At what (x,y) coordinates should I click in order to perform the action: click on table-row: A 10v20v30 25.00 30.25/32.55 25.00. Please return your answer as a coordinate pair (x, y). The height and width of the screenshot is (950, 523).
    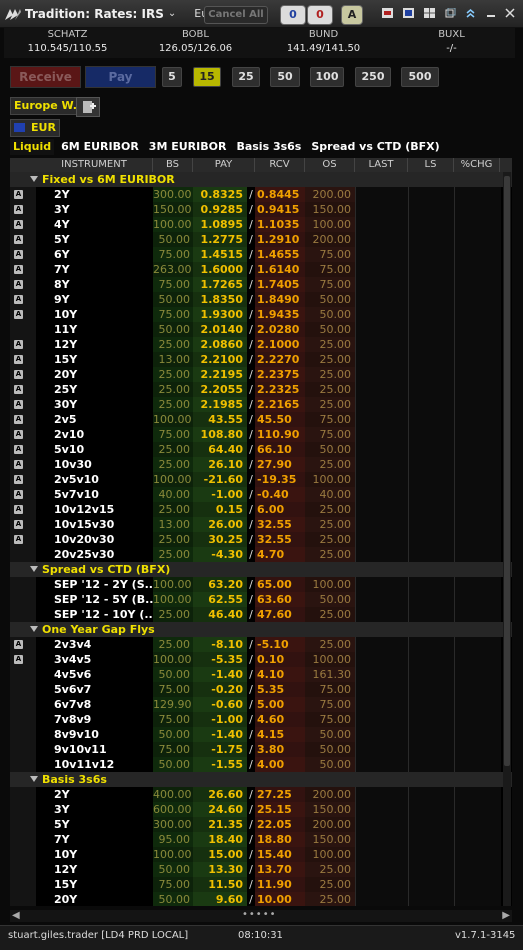
    Looking at the image, I should click on (261, 539).